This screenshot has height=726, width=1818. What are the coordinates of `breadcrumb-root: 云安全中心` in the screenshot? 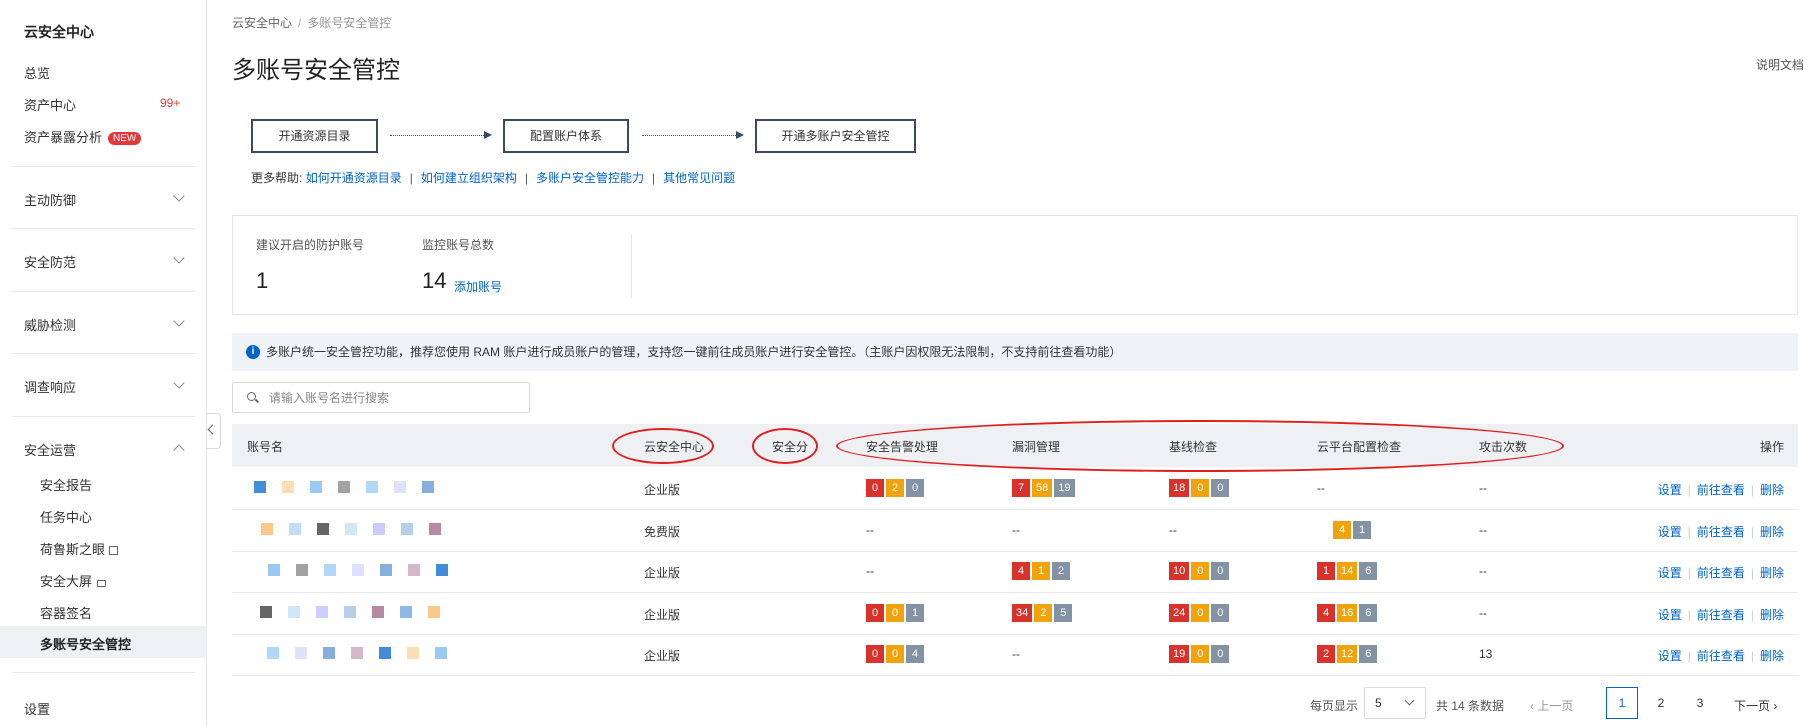 It's located at (262, 23).